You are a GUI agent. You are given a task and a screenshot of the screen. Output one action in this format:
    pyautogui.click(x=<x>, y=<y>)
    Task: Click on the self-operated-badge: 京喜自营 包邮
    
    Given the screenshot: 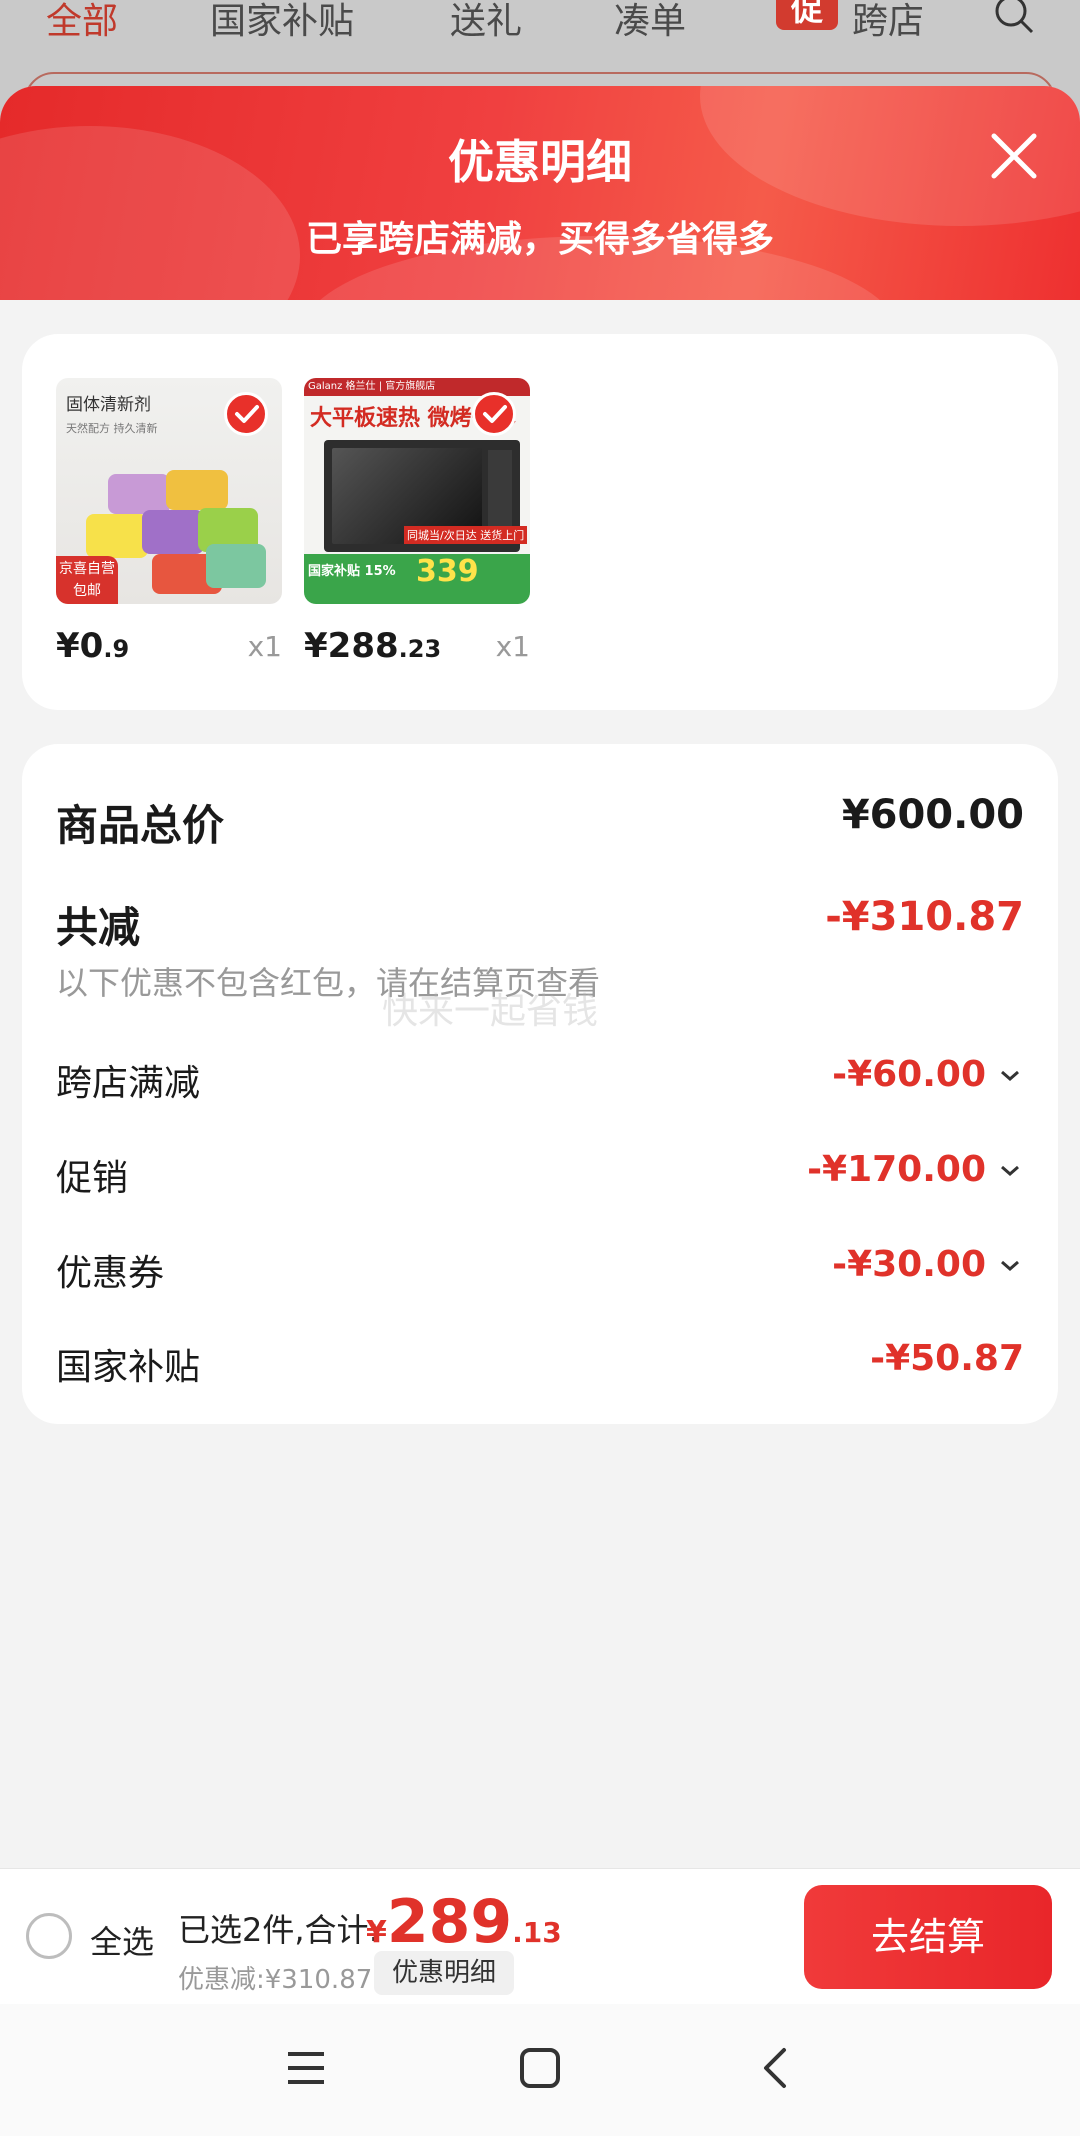 What is the action you would take?
    pyautogui.click(x=87, y=580)
    